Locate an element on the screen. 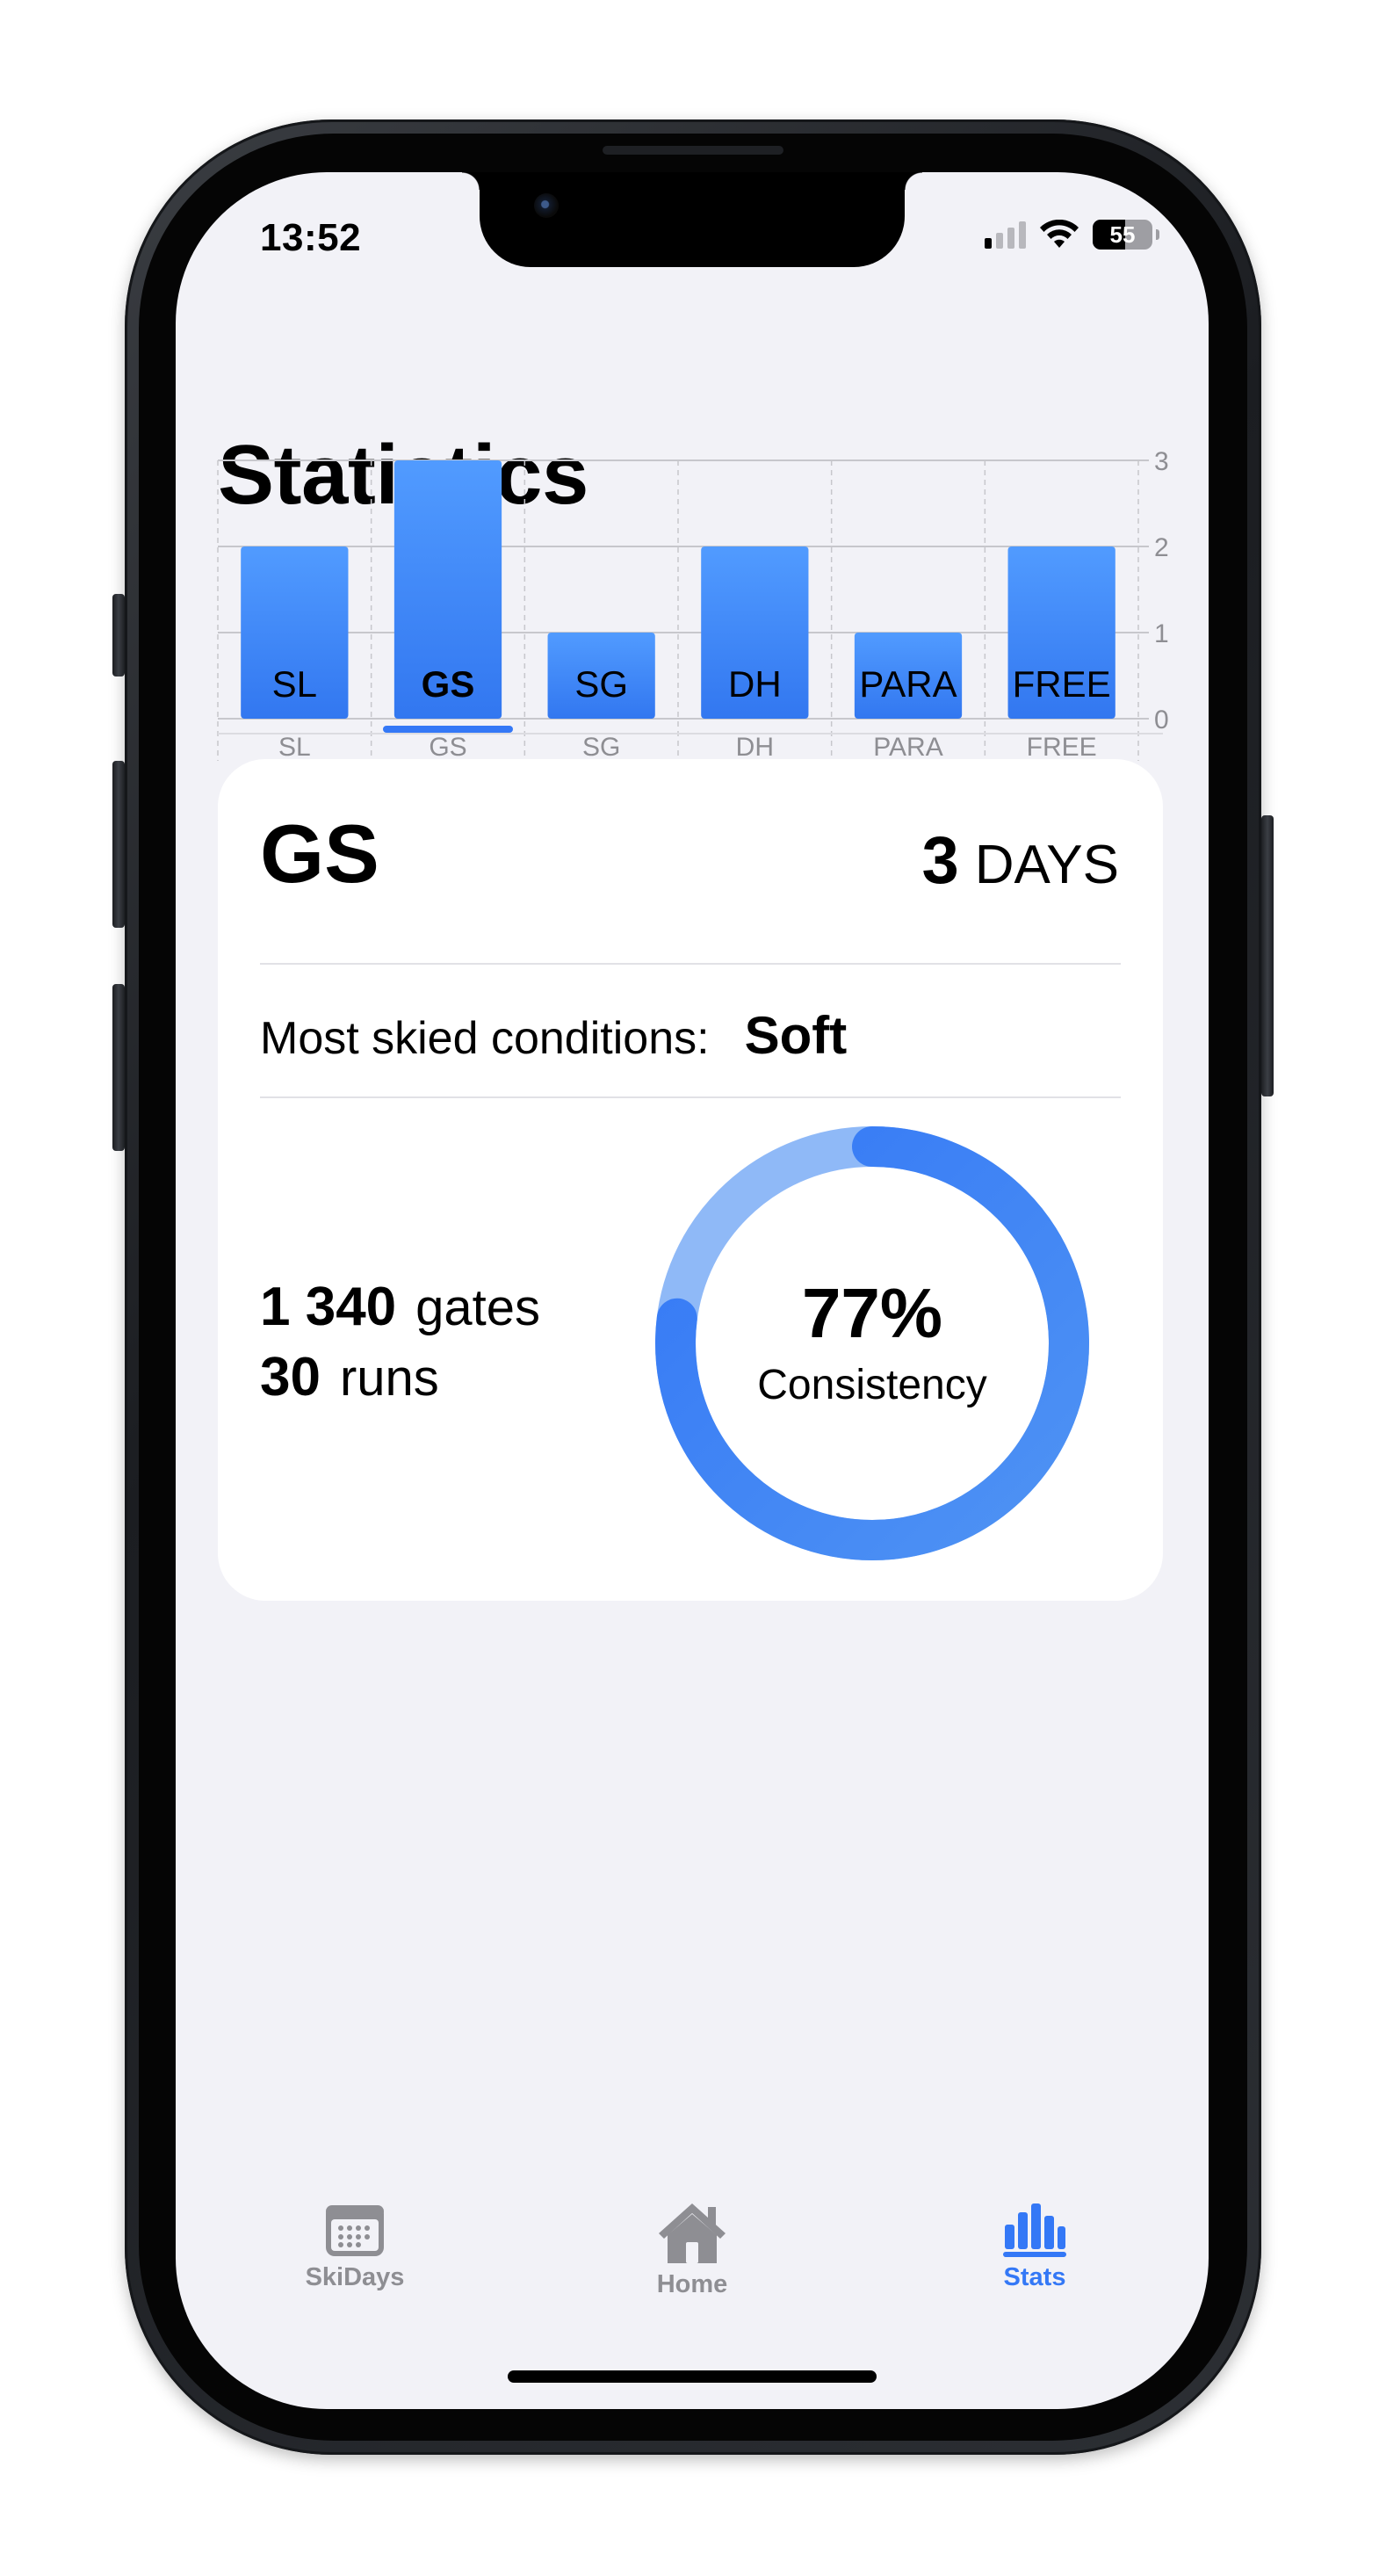 This screenshot has width=1379, height=2576. volume-up-button is located at coordinates (118, 844).